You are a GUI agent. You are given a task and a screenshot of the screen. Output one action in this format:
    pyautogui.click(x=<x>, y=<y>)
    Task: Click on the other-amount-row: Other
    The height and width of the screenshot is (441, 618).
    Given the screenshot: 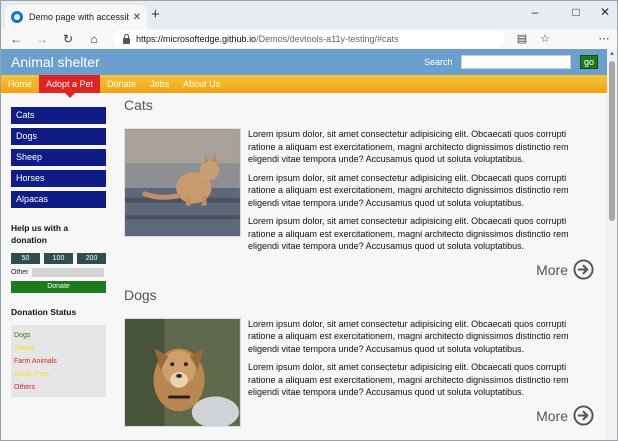 What is the action you would take?
    pyautogui.click(x=58, y=272)
    